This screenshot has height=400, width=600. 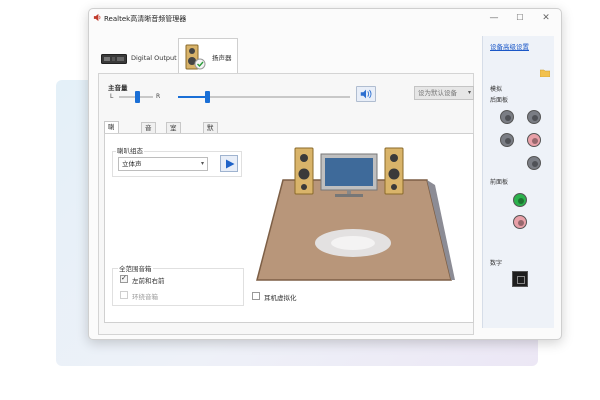 What do you see at coordinates (124, 295) in the screenshot?
I see `surround-speakers-checkbox` at bounding box center [124, 295].